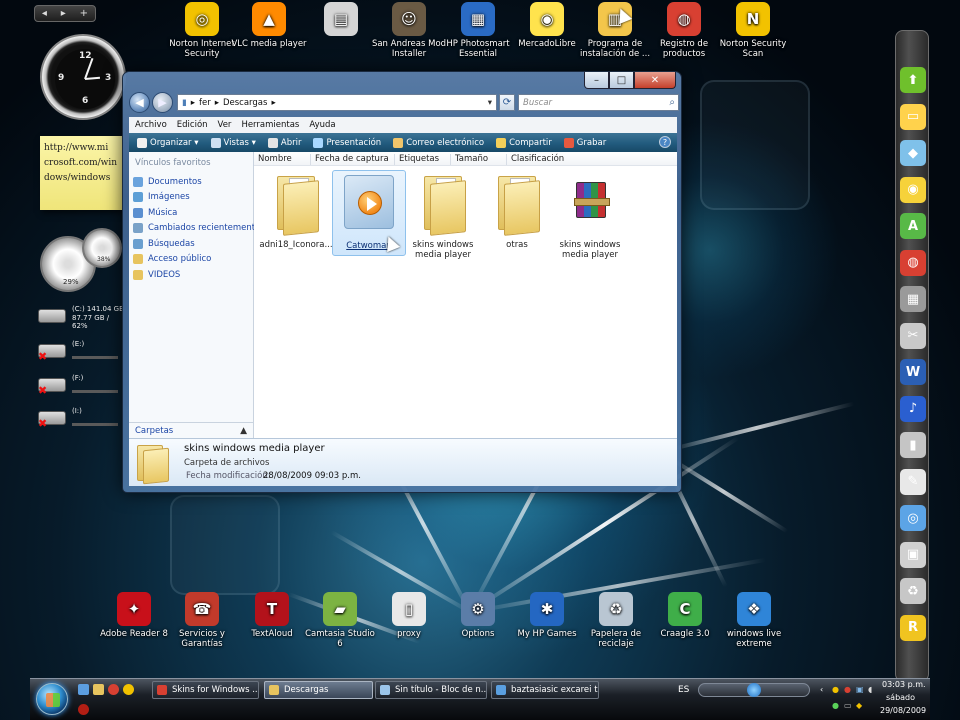  I want to click on desktop-icon-proxy: ▯ proxy, so click(409, 615).